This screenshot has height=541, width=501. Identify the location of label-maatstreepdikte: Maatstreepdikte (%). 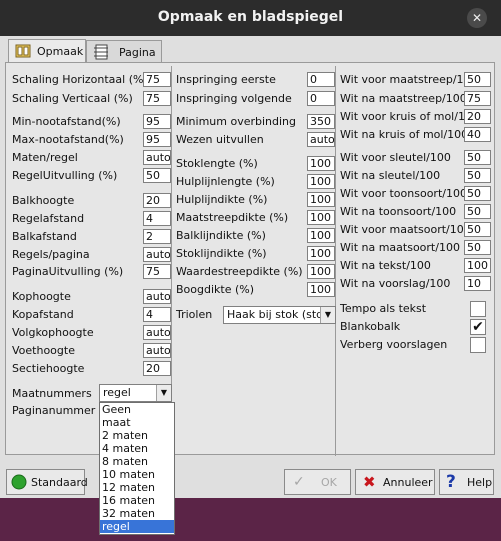
(232, 217).